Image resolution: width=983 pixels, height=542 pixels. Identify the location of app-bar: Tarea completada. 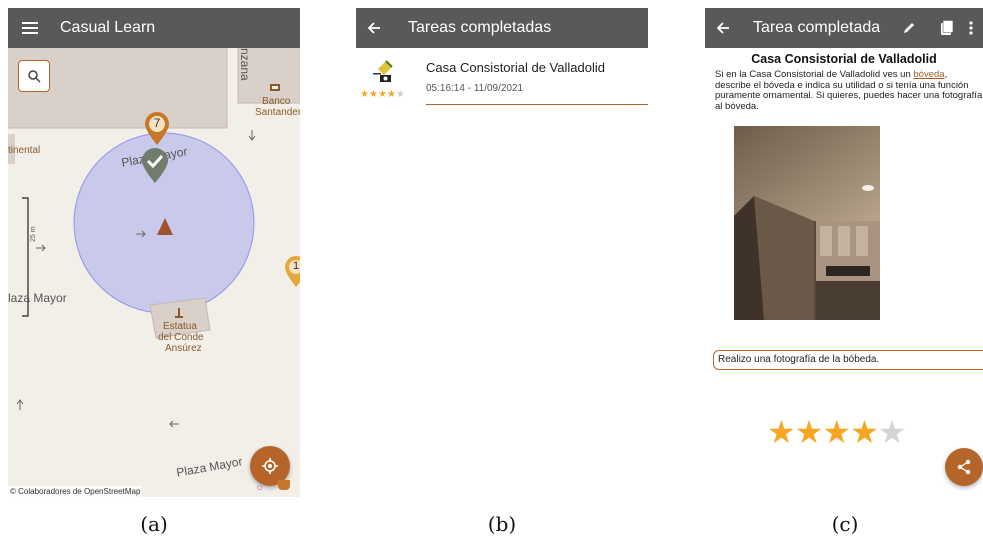
(844, 28).